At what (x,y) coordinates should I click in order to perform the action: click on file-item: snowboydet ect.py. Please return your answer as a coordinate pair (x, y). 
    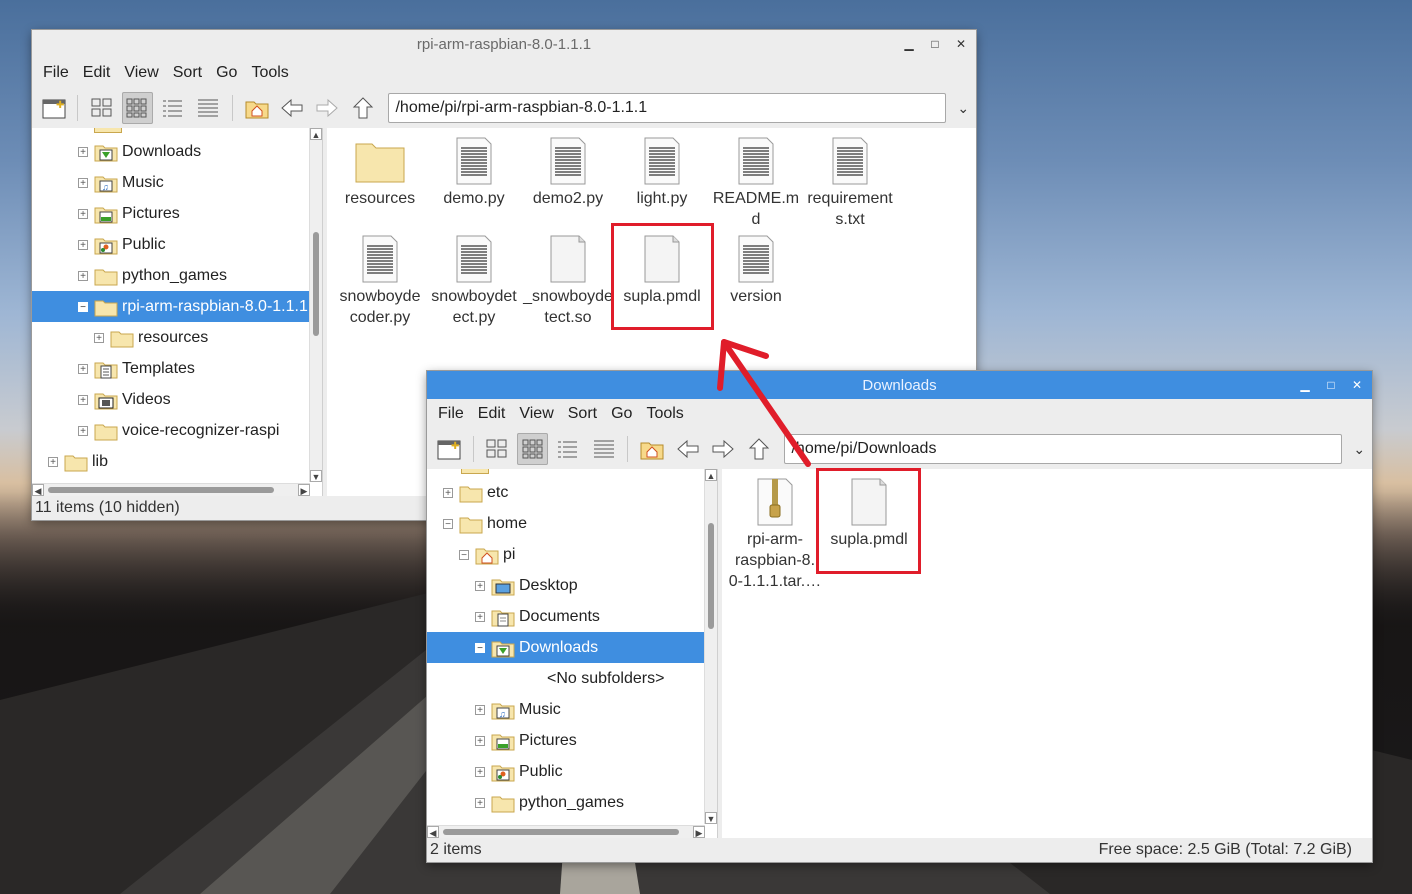
    Looking at the image, I should click on (474, 280).